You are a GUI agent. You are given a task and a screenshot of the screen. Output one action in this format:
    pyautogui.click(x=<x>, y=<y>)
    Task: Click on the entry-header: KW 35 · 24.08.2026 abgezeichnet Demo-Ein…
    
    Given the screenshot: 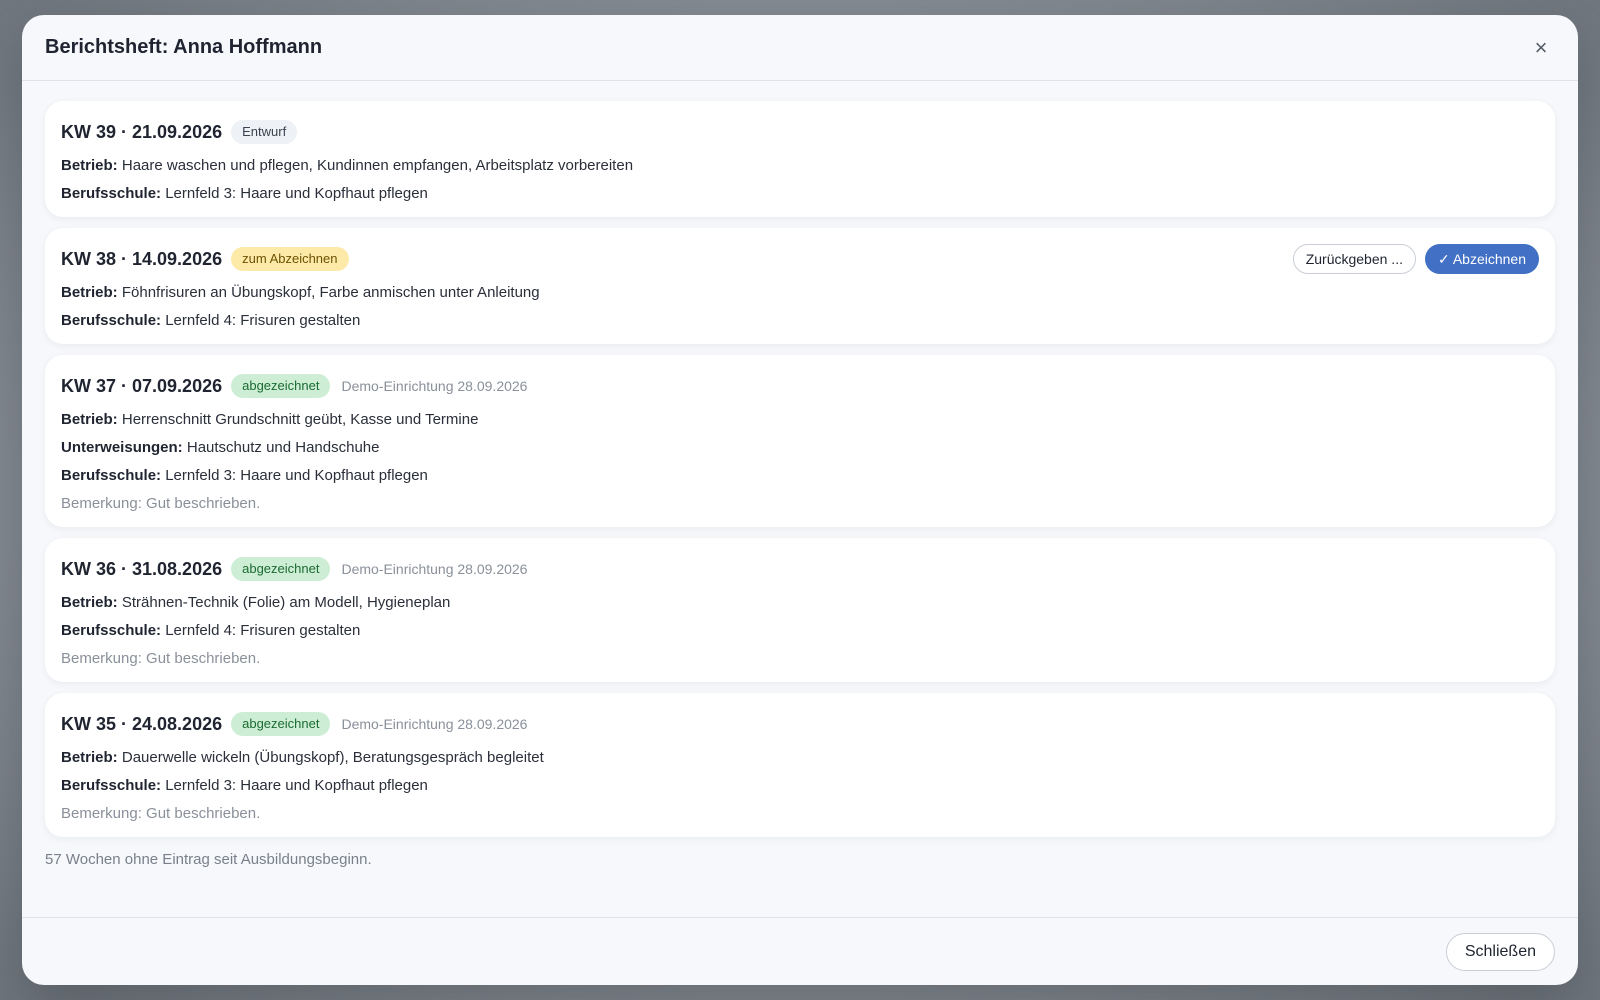 What is the action you would take?
    pyautogui.click(x=800, y=724)
    